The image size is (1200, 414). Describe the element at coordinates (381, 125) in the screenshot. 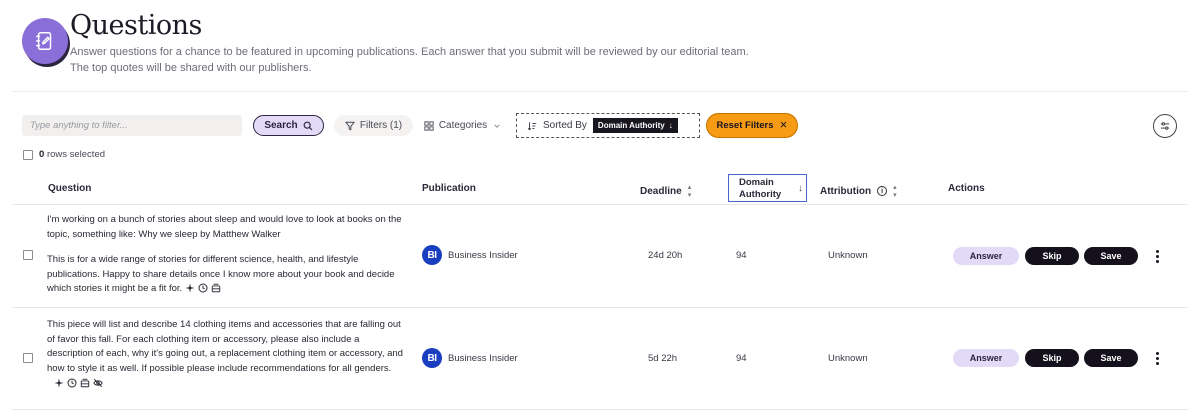

I see `filters-button-label: Filters (1)` at that location.